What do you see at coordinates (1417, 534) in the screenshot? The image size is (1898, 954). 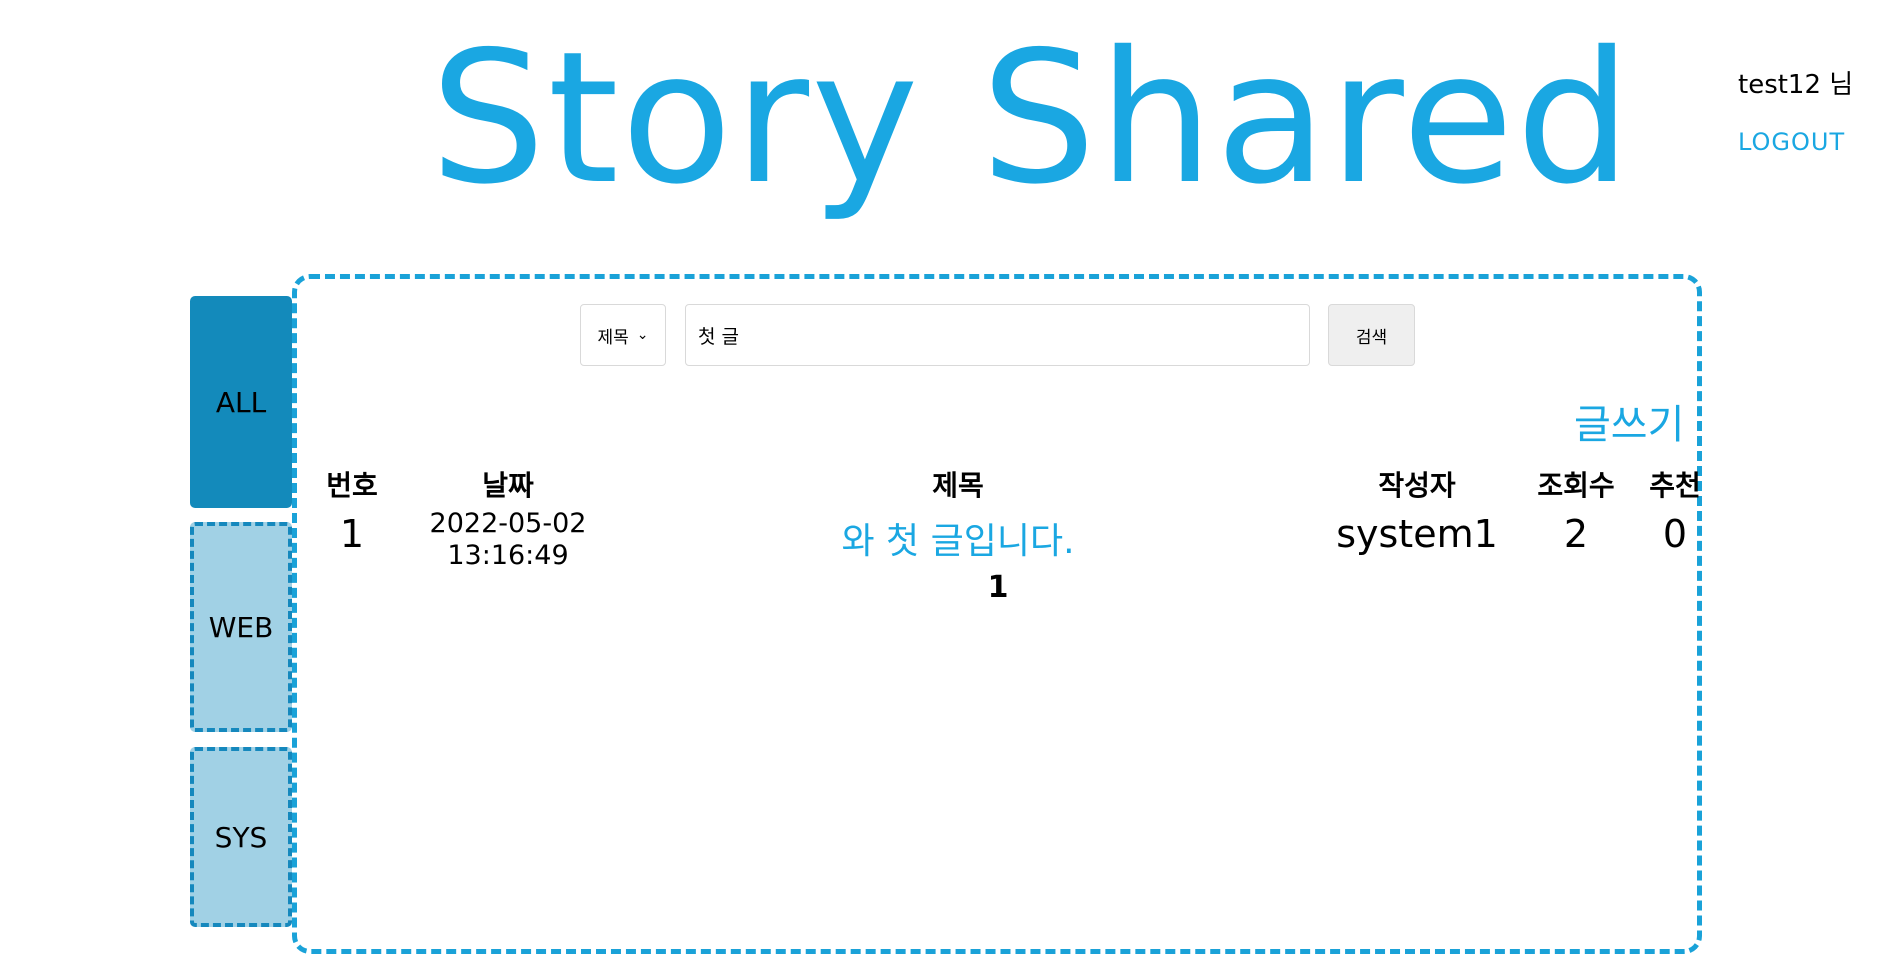 I see `post-author: system1` at bounding box center [1417, 534].